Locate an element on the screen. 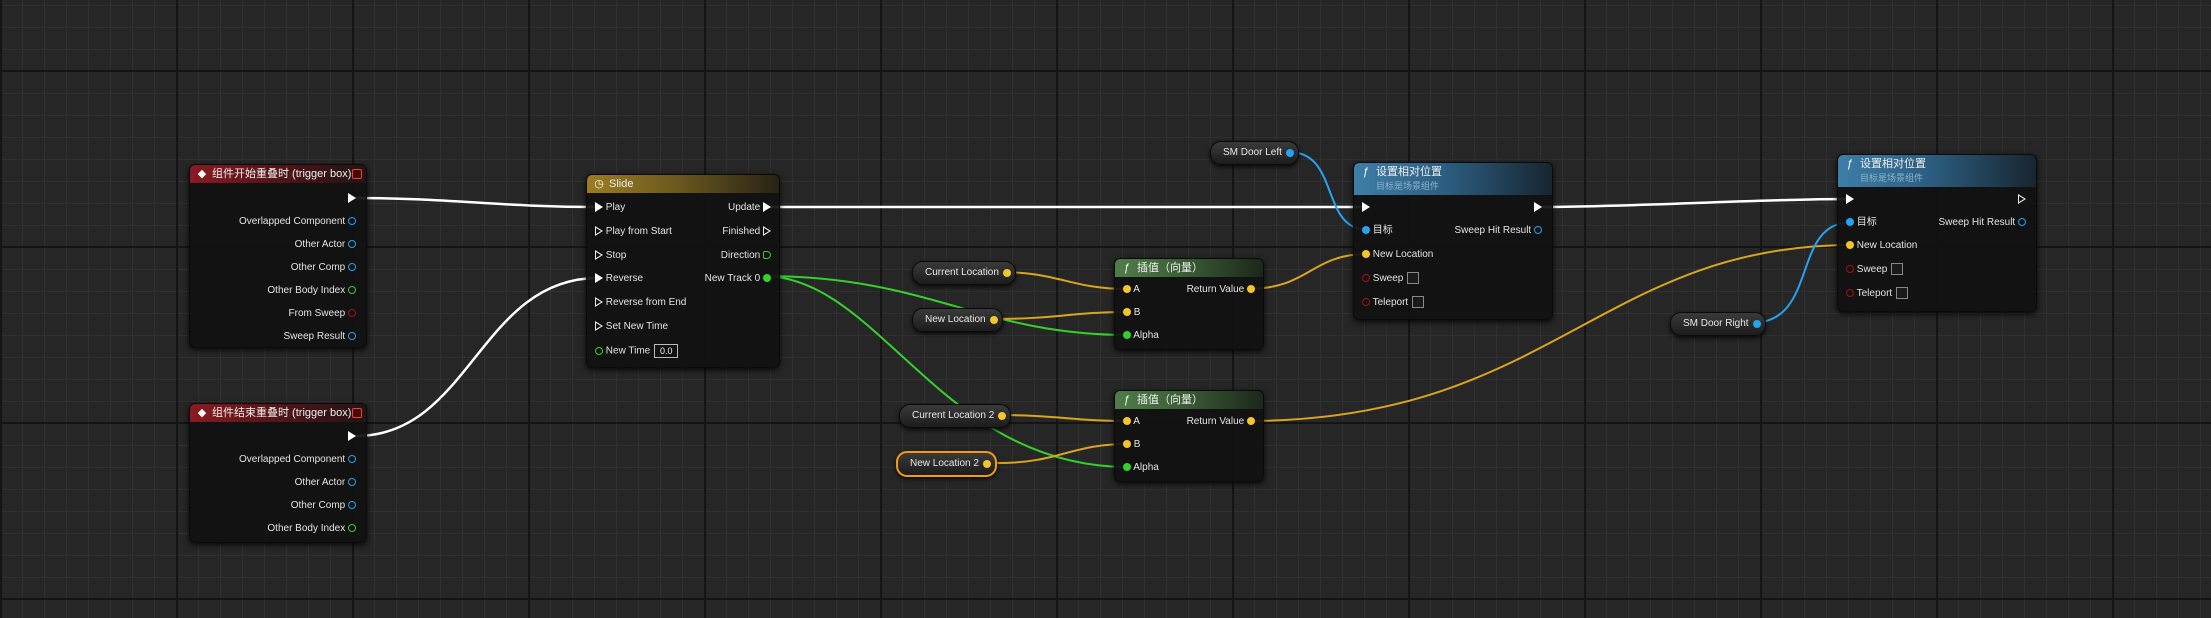 The width and height of the screenshot is (2211, 618). pin-reverse-from-end: Reverse from End is located at coordinates (640, 303).